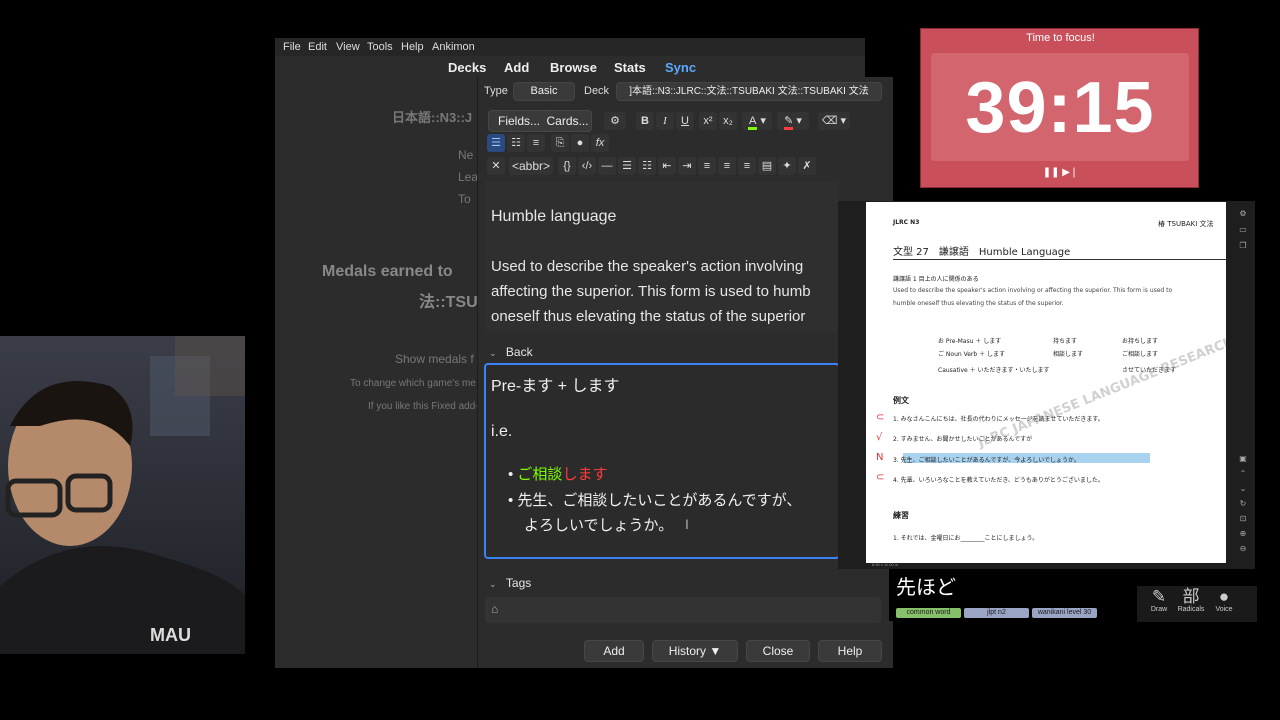 The height and width of the screenshot is (720, 1280). I want to click on pencil-icon: ✎, so click(1159, 596).